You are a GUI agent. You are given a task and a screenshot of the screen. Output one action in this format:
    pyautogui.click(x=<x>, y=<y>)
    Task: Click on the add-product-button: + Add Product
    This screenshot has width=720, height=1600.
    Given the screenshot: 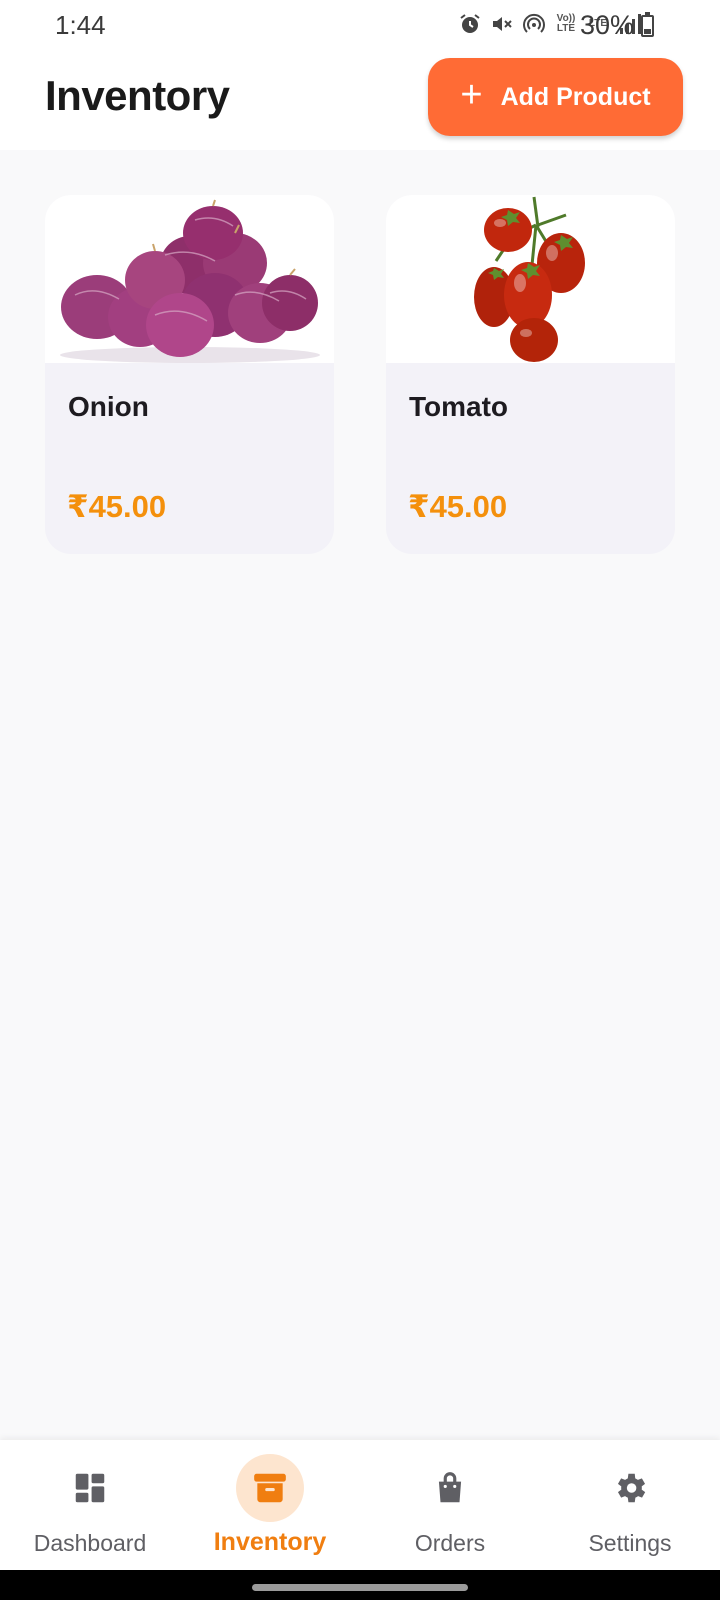 What is the action you would take?
    pyautogui.click(x=555, y=97)
    